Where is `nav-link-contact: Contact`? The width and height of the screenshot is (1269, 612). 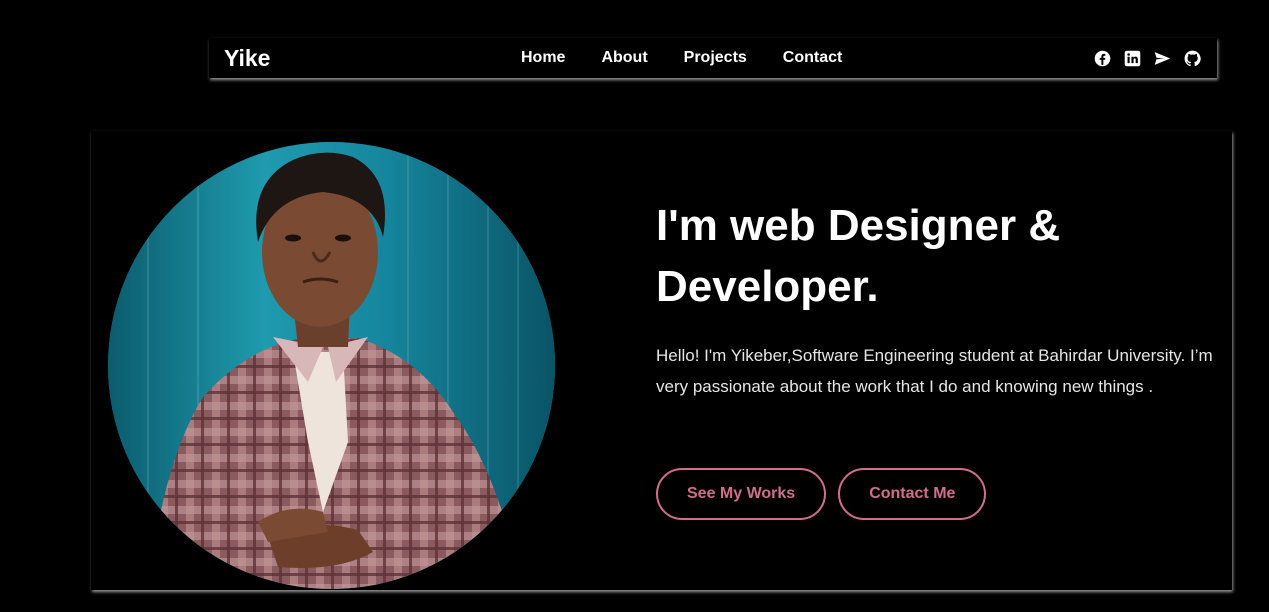 nav-link-contact: Contact is located at coordinates (813, 58).